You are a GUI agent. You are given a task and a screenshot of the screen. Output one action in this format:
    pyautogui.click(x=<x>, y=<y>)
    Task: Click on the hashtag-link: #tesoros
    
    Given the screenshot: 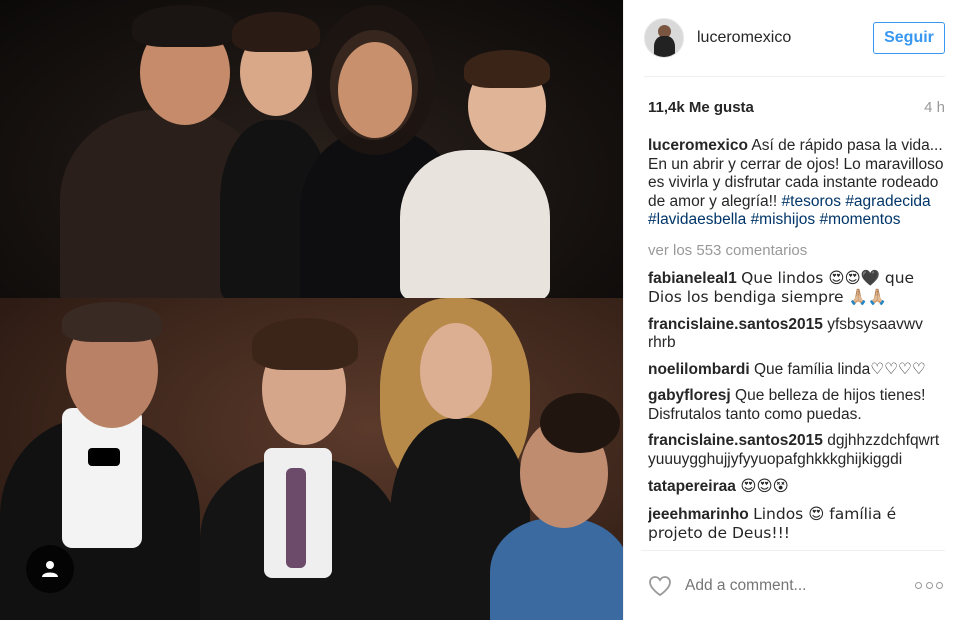 What is the action you would take?
    pyautogui.click(x=811, y=201)
    